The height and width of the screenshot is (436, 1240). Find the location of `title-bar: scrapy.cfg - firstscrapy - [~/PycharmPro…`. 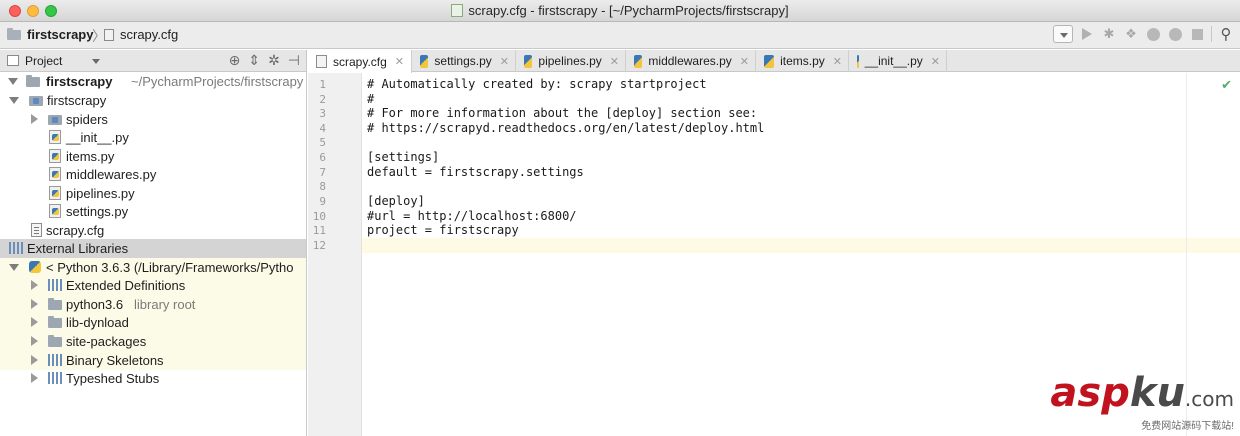

title-bar: scrapy.cfg - firstscrapy - [~/PycharmPro… is located at coordinates (620, 11).